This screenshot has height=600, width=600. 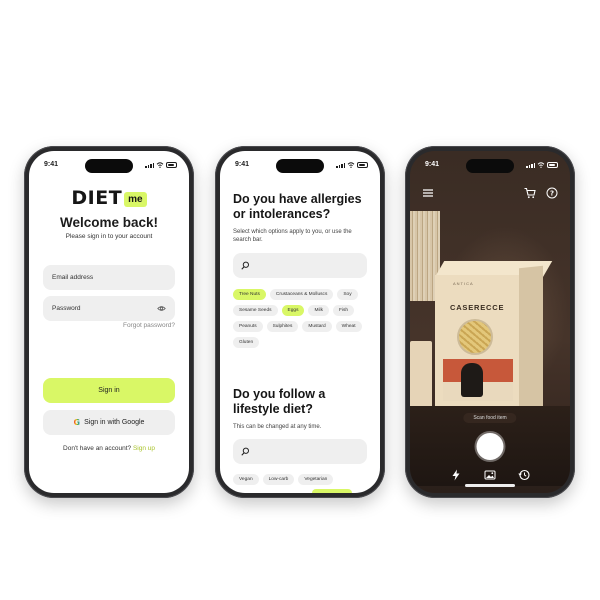 I want to click on email-placeholder: Email address, so click(x=73, y=277).